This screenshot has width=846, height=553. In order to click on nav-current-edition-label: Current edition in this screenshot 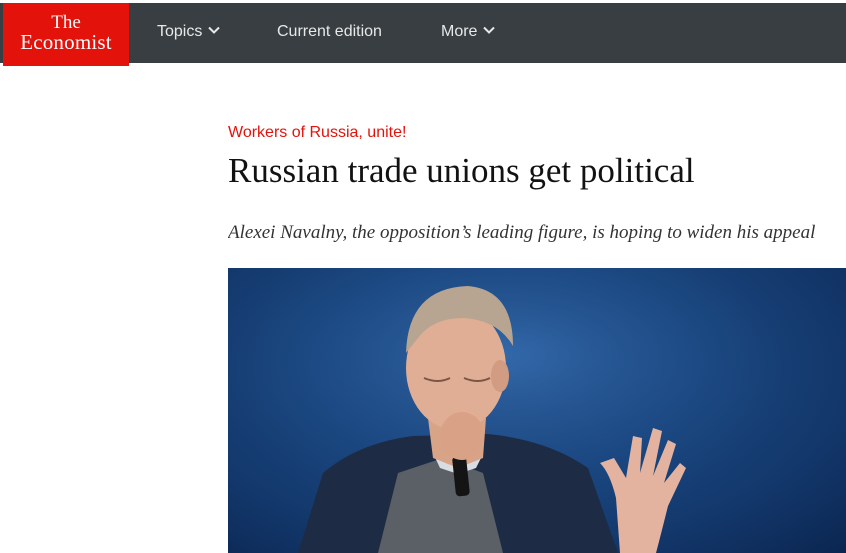, I will do `click(329, 31)`.